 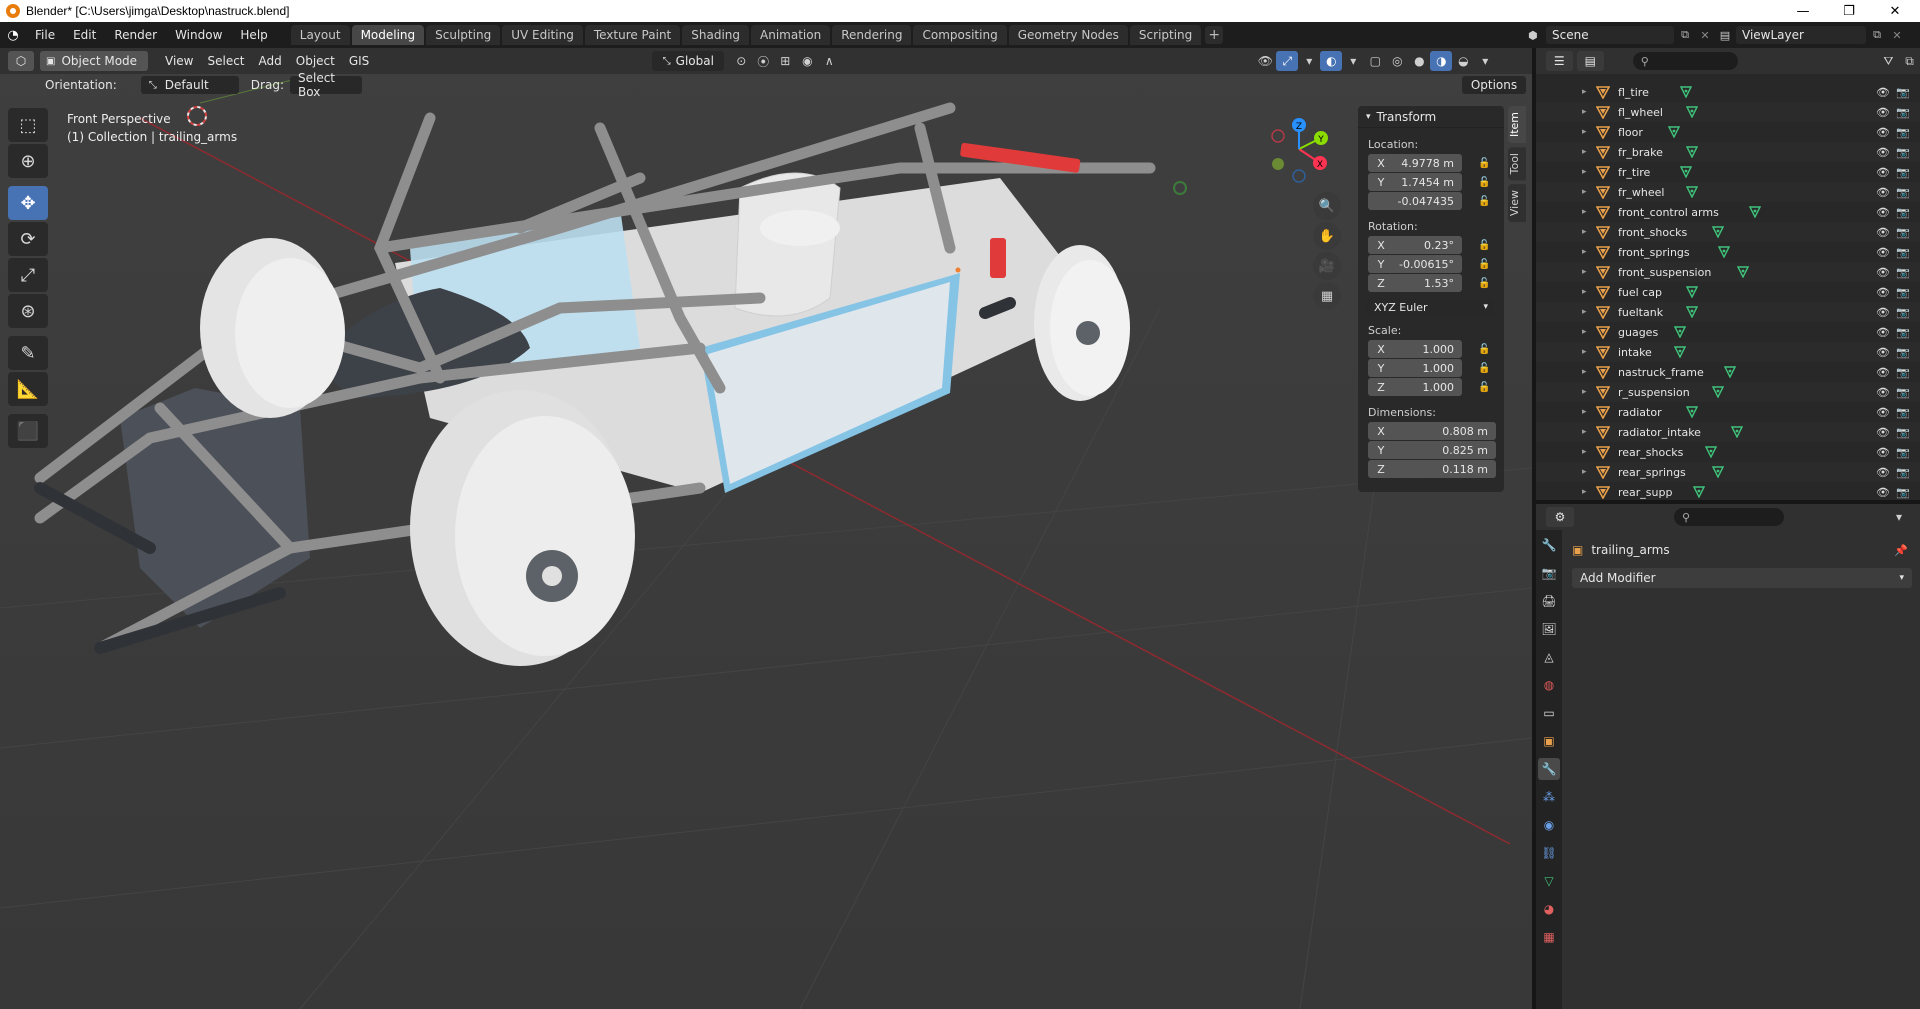 I want to click on tab-view: View, so click(x=1517, y=203).